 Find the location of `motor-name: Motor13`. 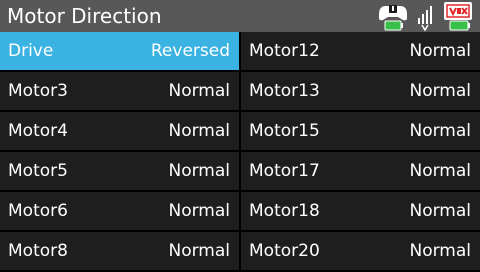

motor-name: Motor13 is located at coordinates (284, 91).